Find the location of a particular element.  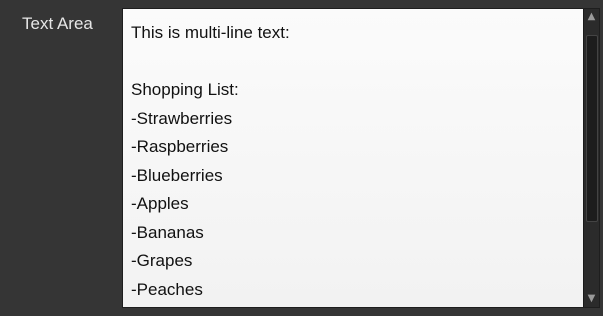

text-area-label: Text Area is located at coordinates (57, 23).